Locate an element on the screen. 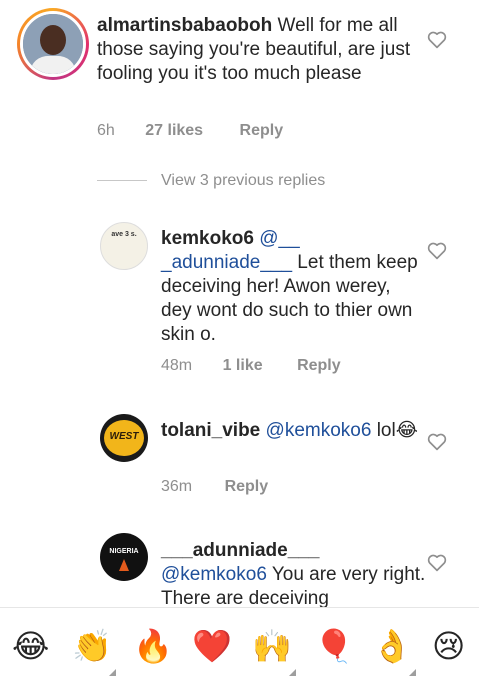 This screenshot has width=479, height=684. reply-meta: 36m Reply is located at coordinates (214, 487).